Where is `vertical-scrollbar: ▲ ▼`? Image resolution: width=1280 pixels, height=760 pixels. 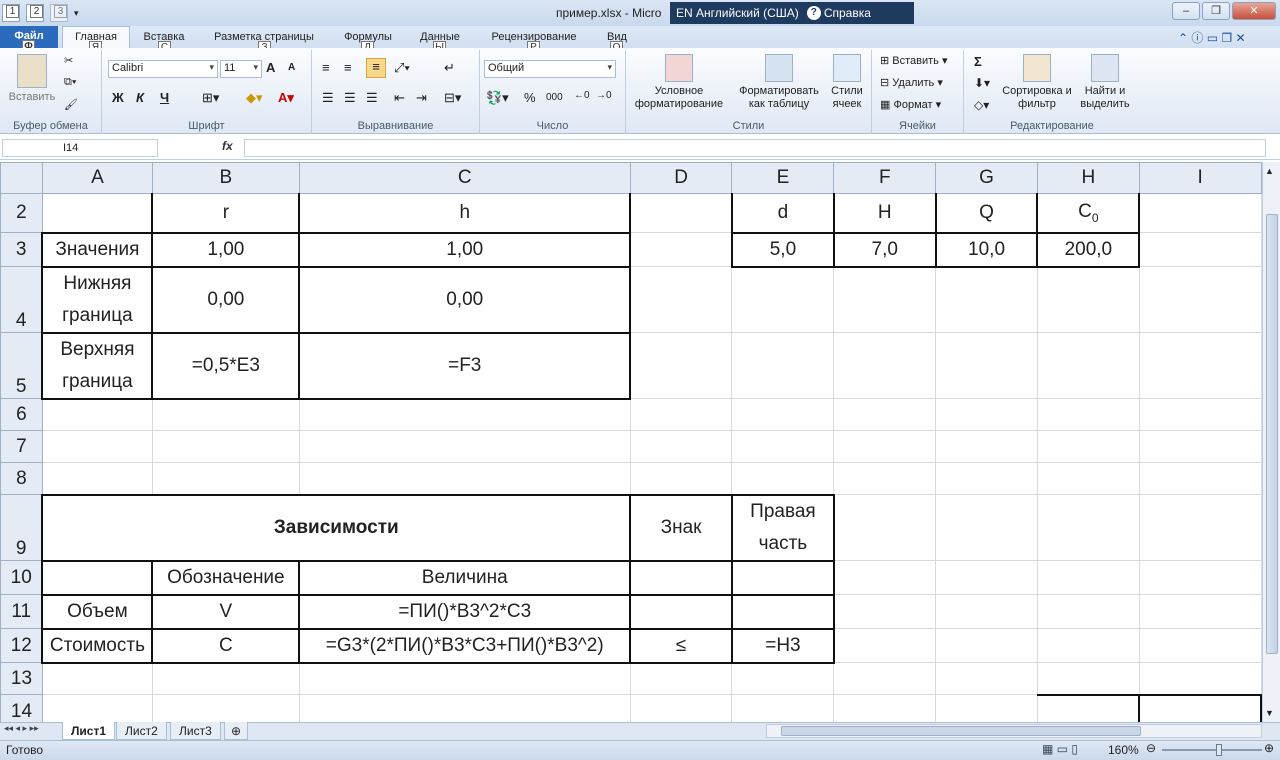 vertical-scrollbar: ▲ ▼ is located at coordinates (1271, 442).